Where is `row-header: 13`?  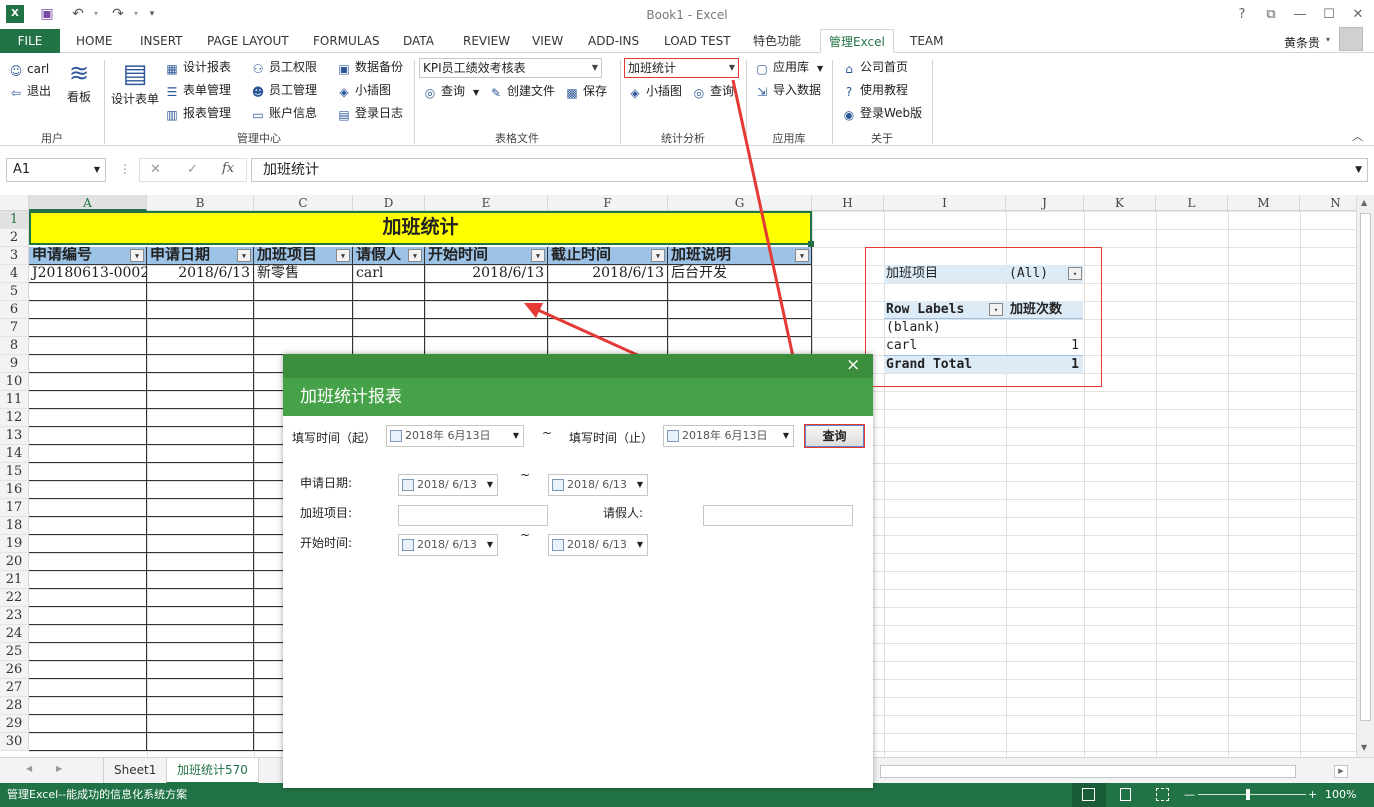 row-header: 13 is located at coordinates (14, 436).